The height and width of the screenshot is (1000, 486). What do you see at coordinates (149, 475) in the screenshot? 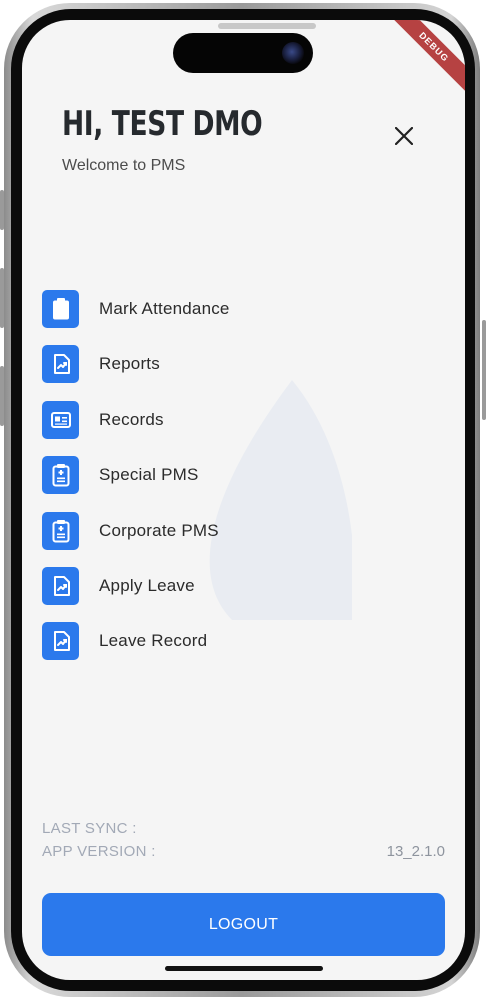
I see `menu-item-label: Special PMS` at bounding box center [149, 475].